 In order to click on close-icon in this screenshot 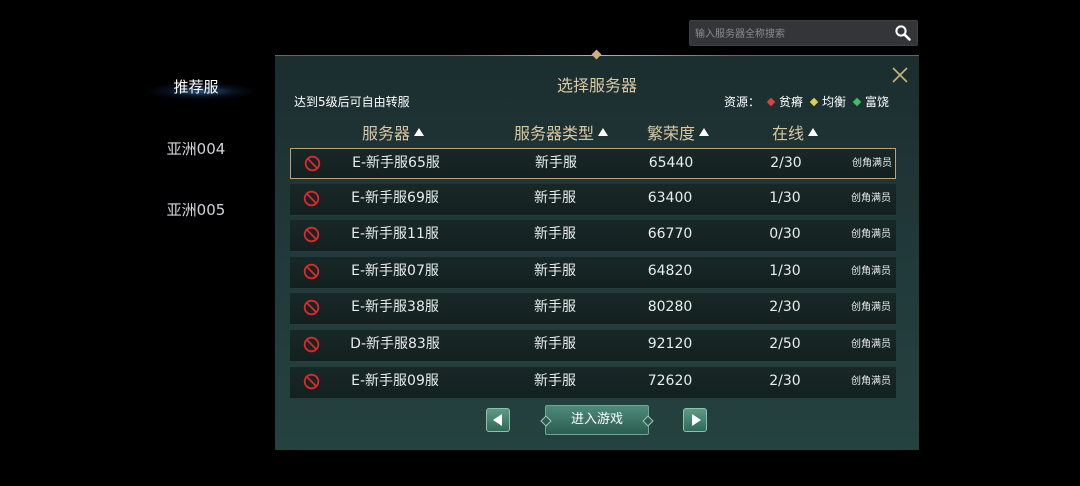, I will do `click(900, 75)`.